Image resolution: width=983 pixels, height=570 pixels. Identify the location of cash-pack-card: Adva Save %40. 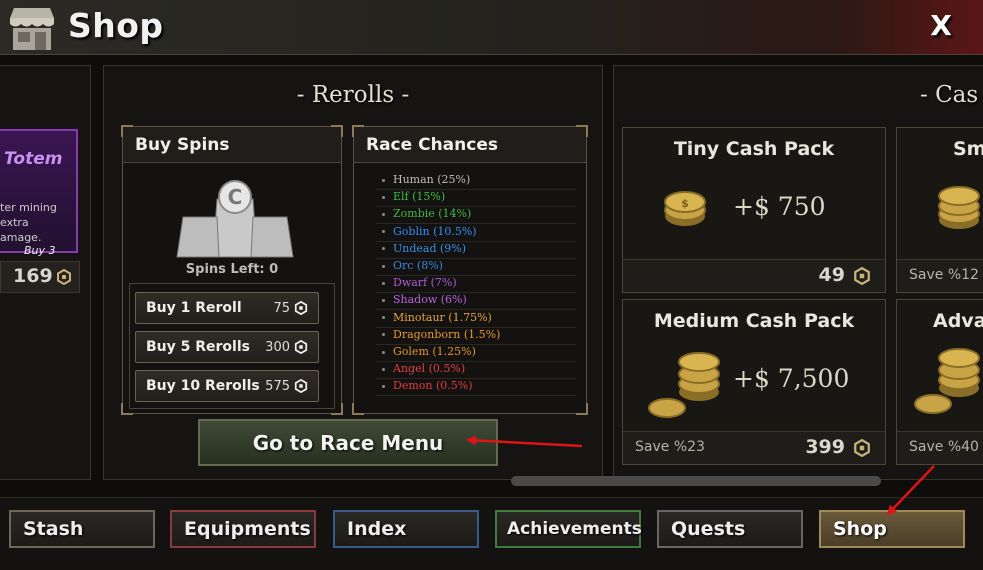
(939, 382).